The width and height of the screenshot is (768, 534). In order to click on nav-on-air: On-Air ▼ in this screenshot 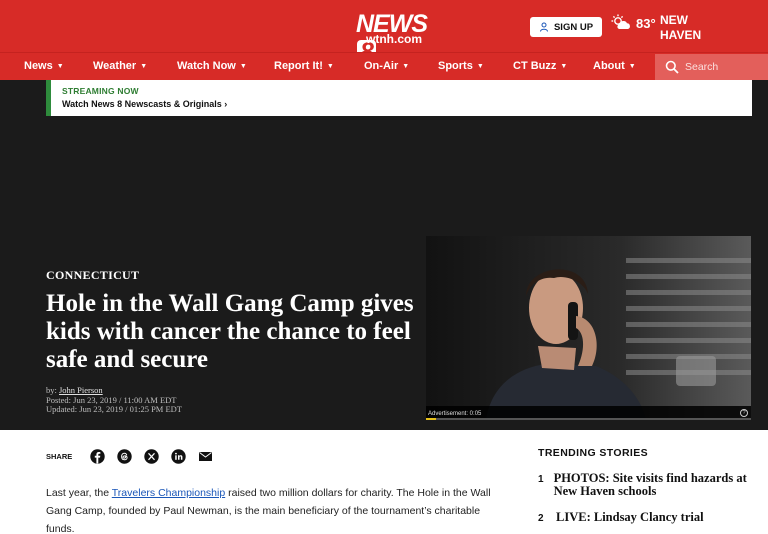, I will do `click(386, 66)`.